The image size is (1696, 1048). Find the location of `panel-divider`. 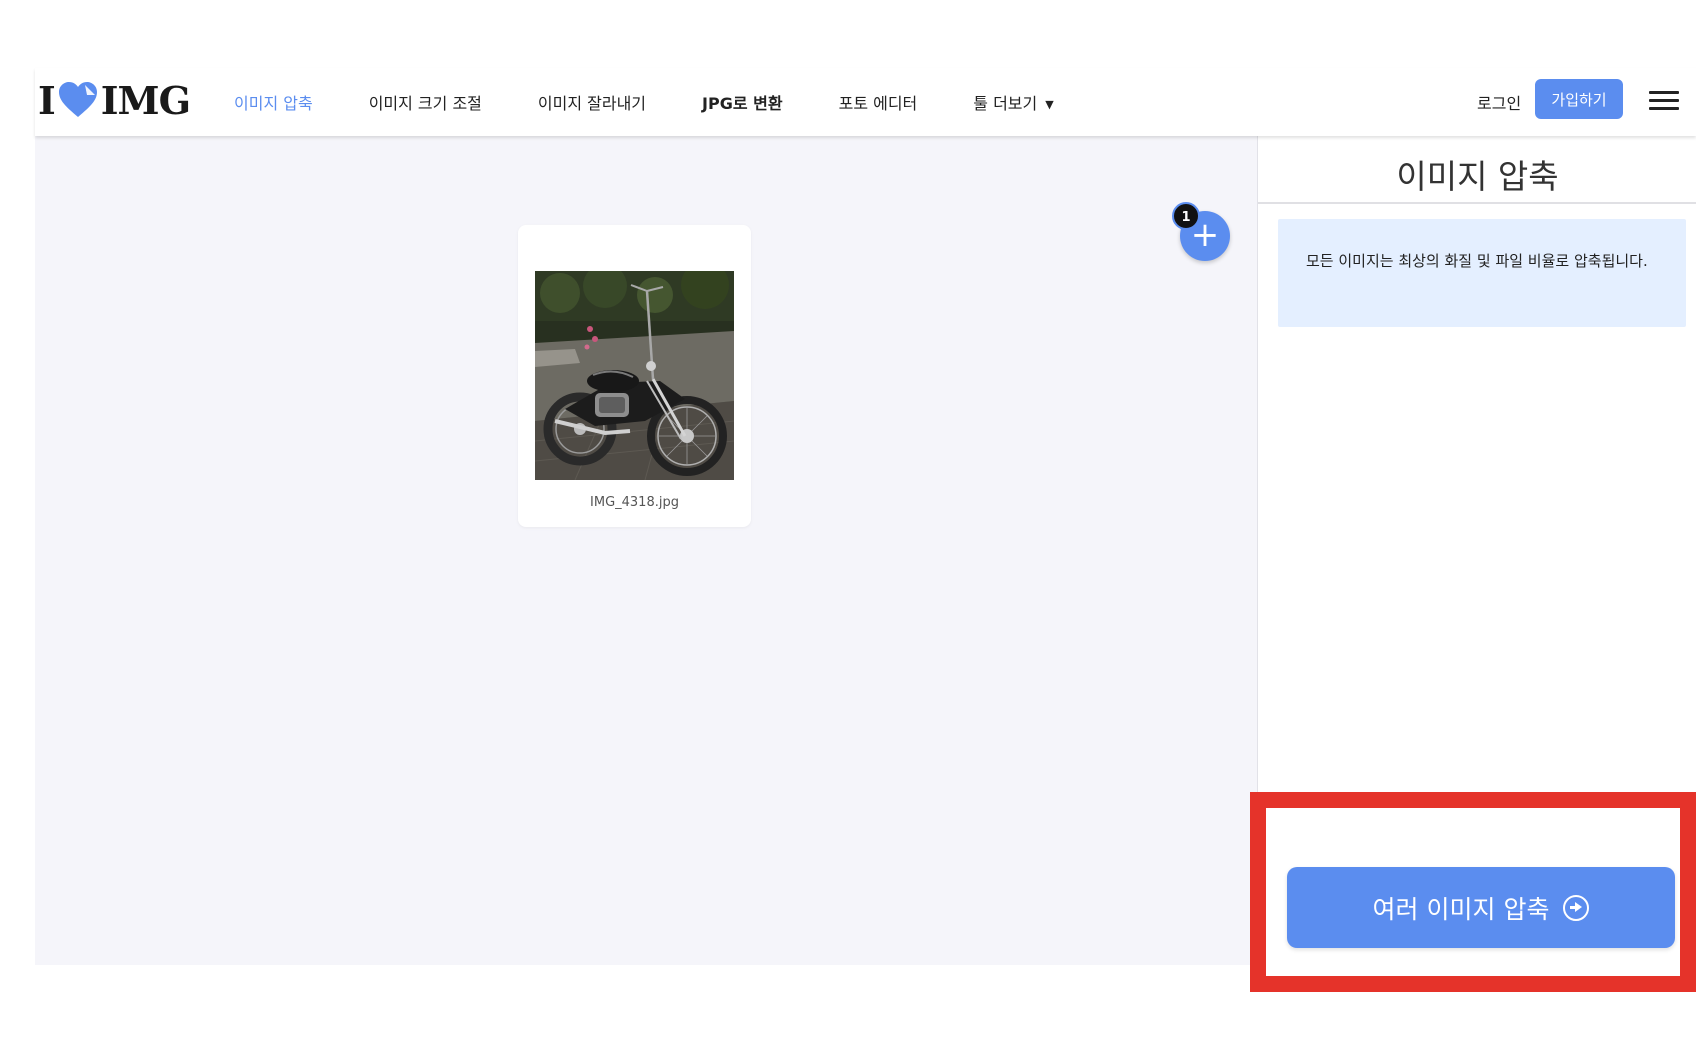

panel-divider is located at coordinates (1477, 203).